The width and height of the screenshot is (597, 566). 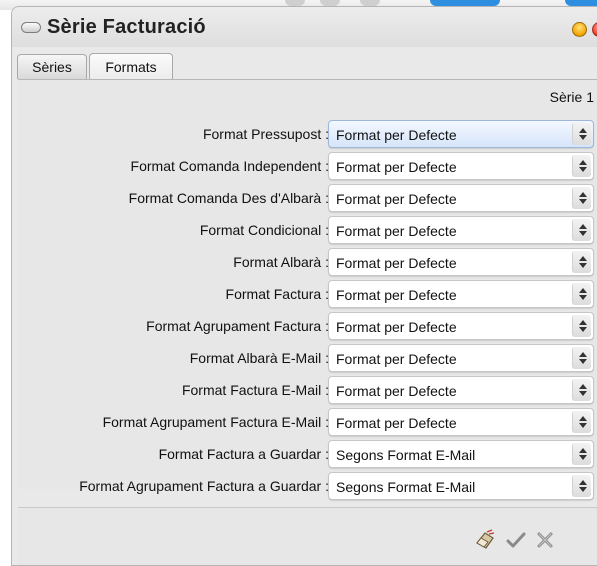 What do you see at coordinates (228, 198) in the screenshot?
I see `field-label: Format Comanda Des d'Albarà :` at bounding box center [228, 198].